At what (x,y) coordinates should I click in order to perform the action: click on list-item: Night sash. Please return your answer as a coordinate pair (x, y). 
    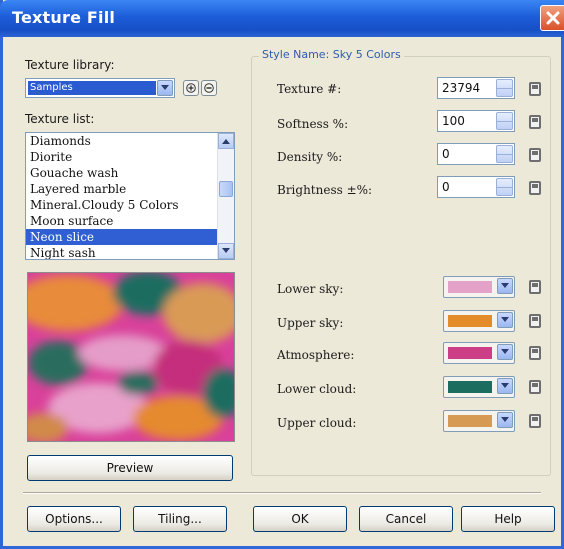
    Looking at the image, I should click on (130, 252).